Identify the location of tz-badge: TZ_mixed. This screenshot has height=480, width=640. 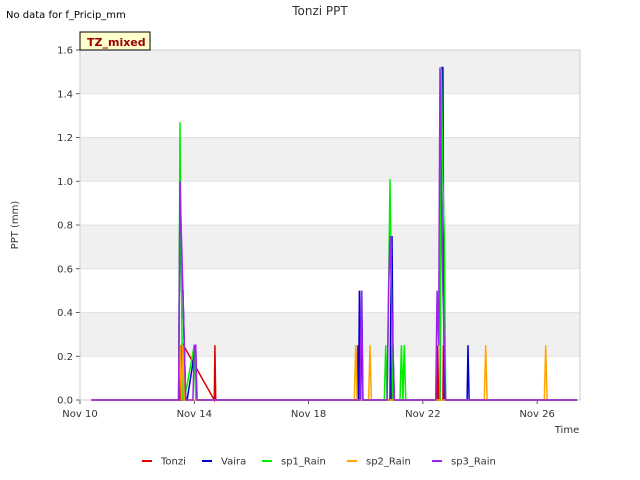
(115, 41).